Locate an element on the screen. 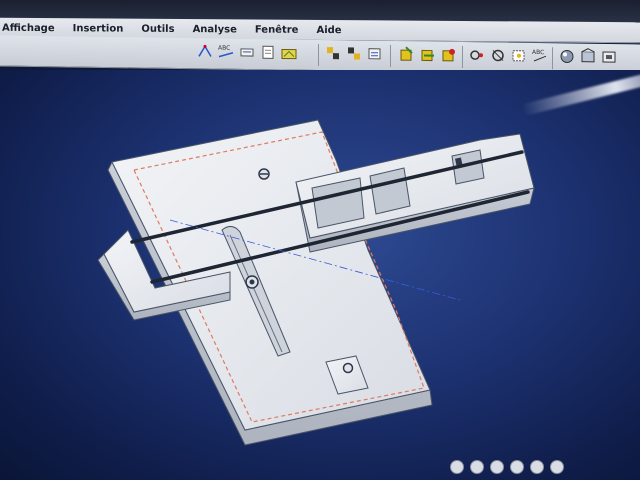 Image resolution: width=640 pixels, height=480 pixels. save-image-icon is located at coordinates (289, 52).